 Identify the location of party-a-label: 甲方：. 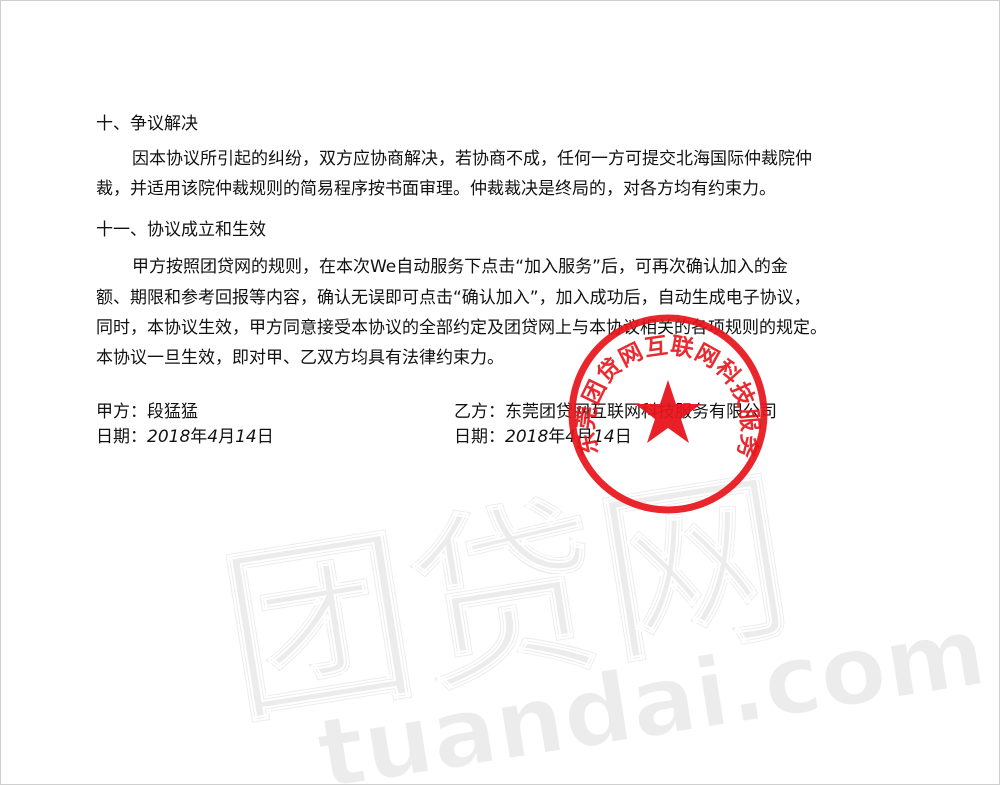
(121, 412).